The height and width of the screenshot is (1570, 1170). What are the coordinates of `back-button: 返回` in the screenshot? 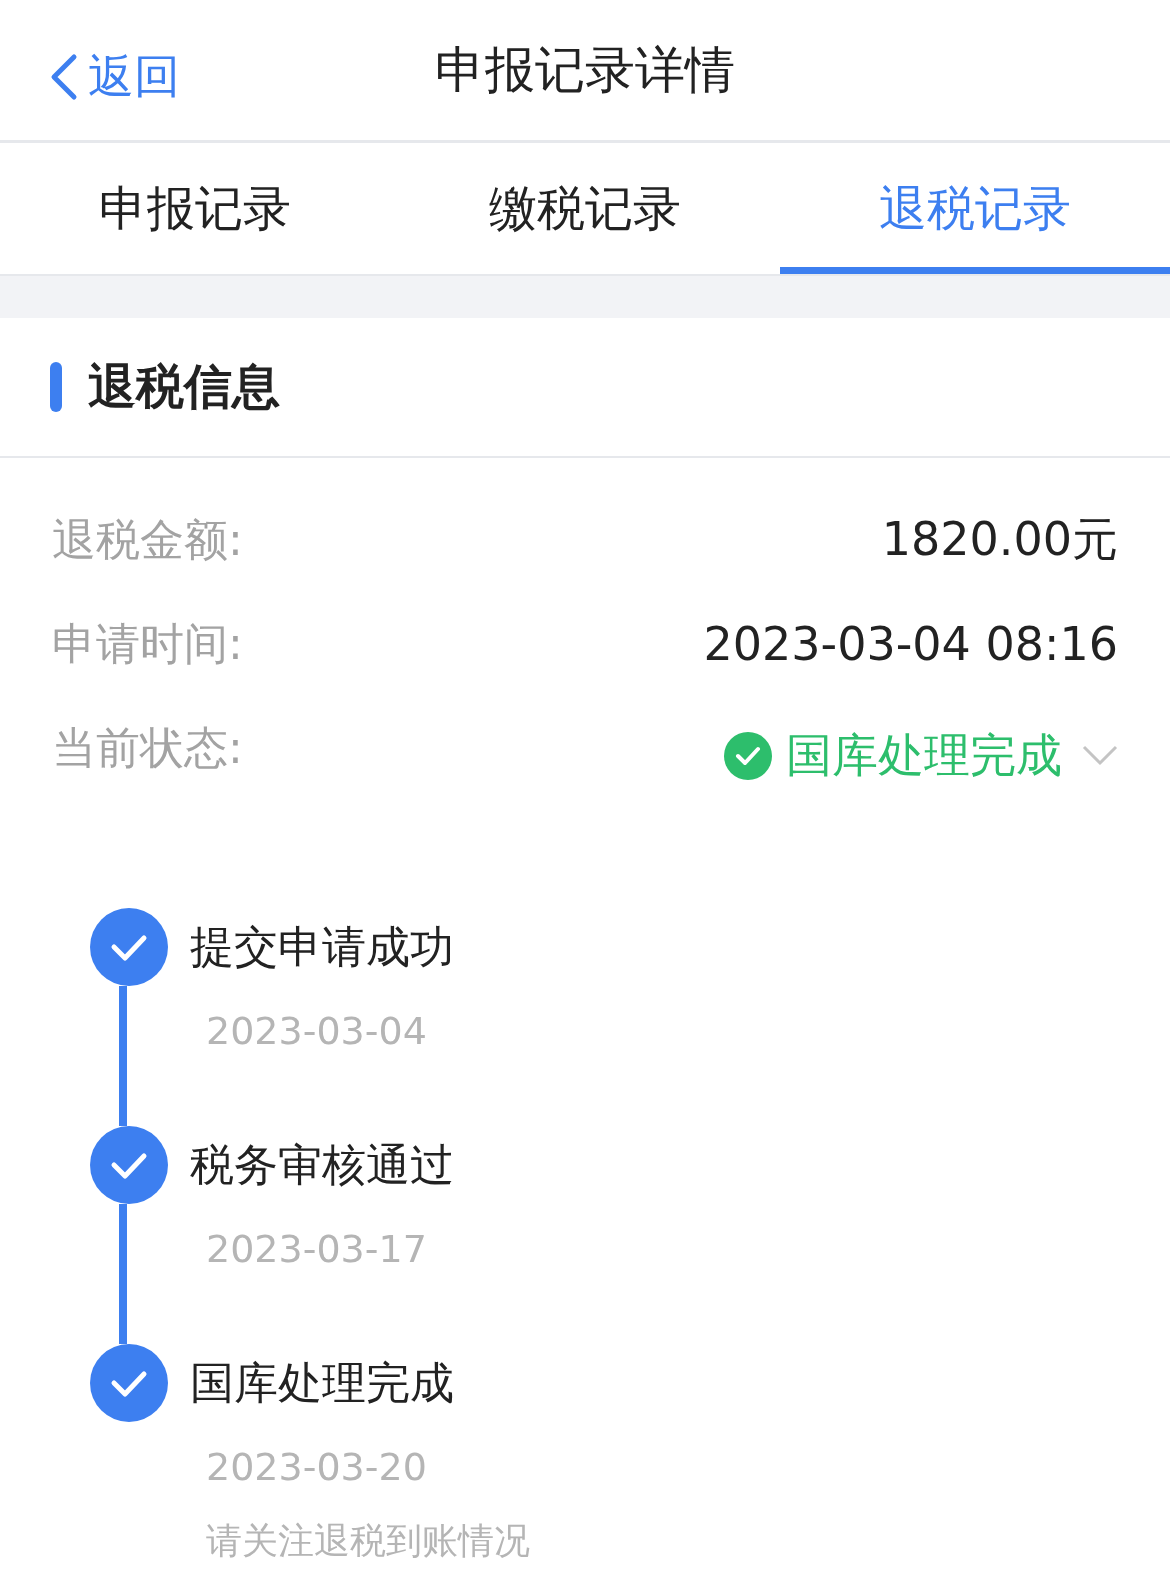 It's located at (114, 77).